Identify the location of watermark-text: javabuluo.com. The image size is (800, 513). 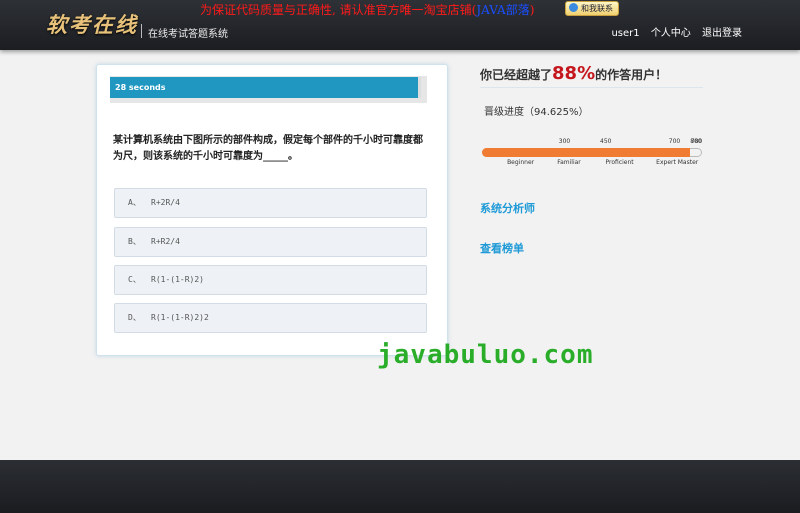
(485, 355).